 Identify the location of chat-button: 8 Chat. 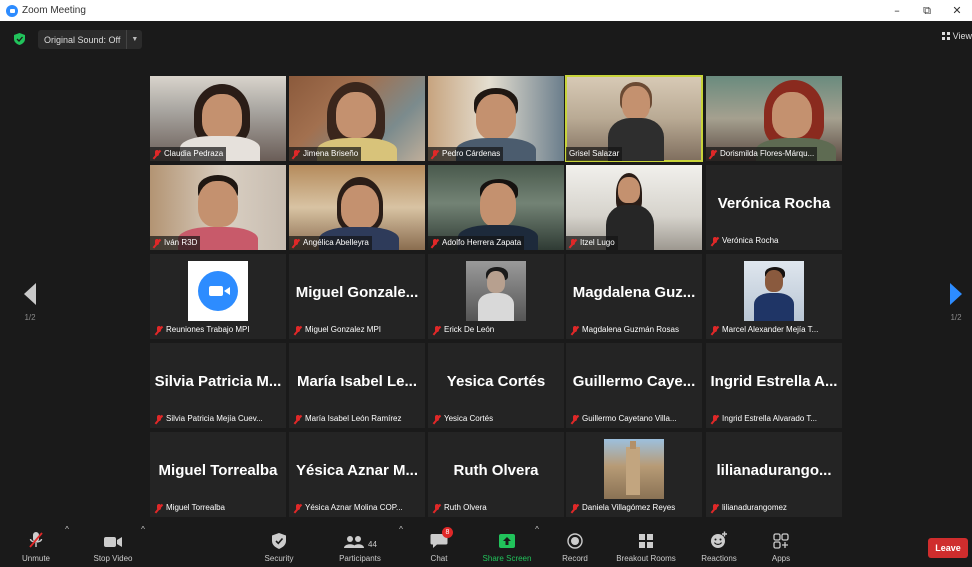
(439, 546).